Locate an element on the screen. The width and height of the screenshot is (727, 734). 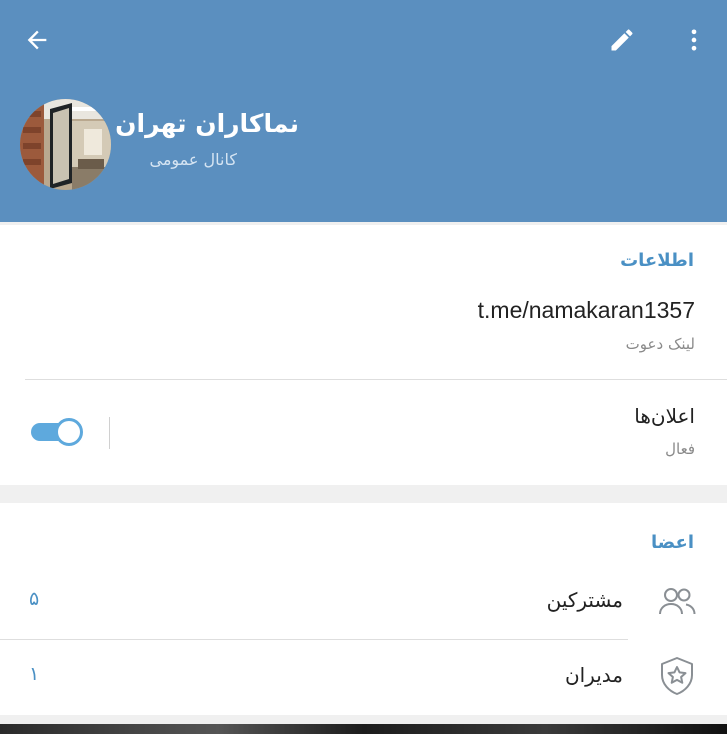
admins-label: مدیران is located at coordinates (593, 675).